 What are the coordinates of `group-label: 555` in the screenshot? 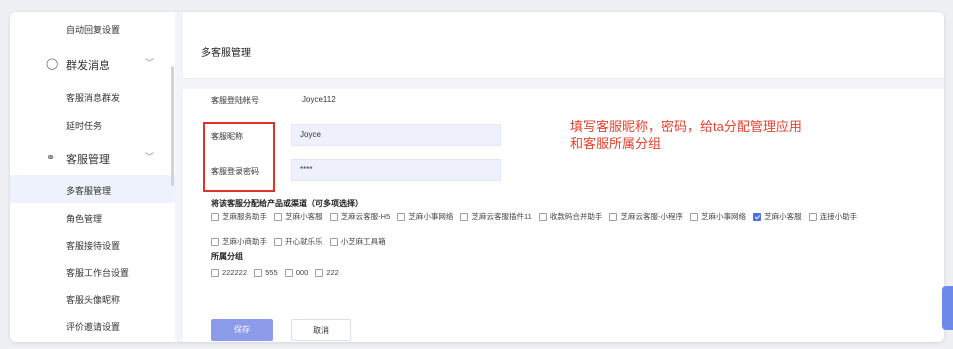 It's located at (271, 272).